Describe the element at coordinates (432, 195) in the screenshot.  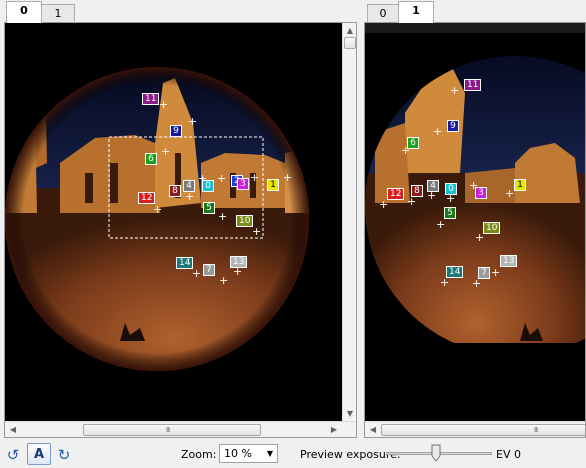
I see `right-cross-4: +` at that location.